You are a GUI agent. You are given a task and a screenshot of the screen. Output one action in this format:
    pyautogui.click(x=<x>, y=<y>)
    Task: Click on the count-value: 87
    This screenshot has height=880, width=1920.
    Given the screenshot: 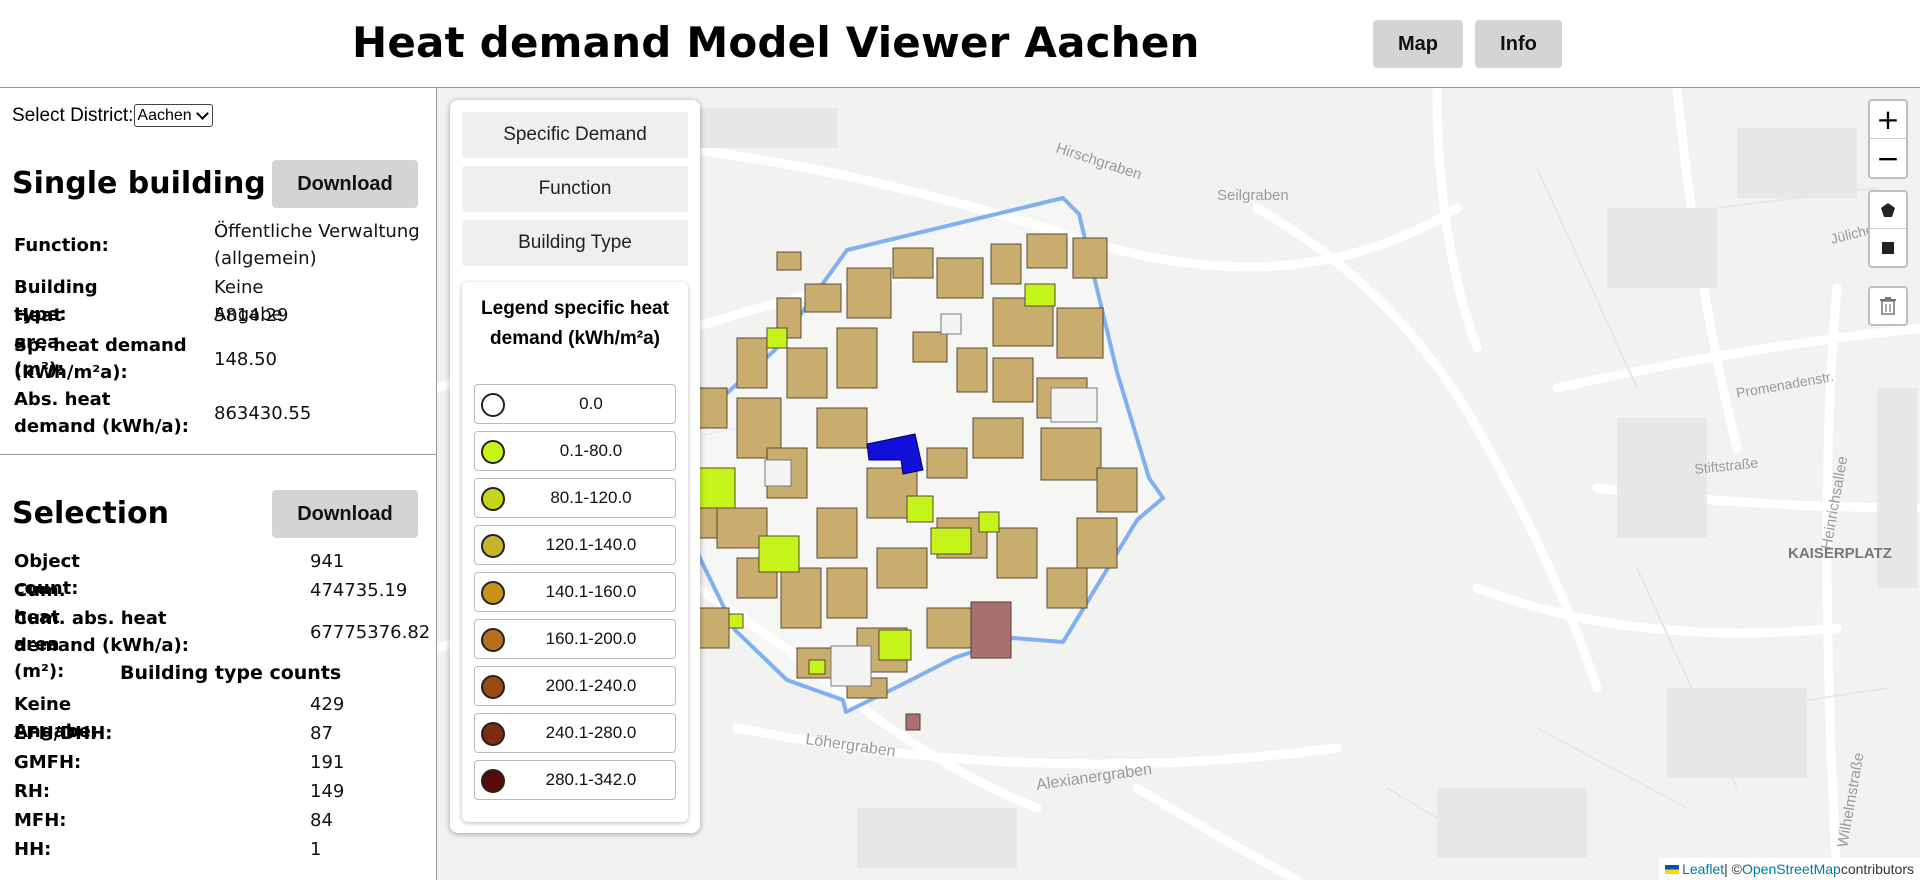 What is the action you would take?
    pyautogui.click(x=321, y=733)
    